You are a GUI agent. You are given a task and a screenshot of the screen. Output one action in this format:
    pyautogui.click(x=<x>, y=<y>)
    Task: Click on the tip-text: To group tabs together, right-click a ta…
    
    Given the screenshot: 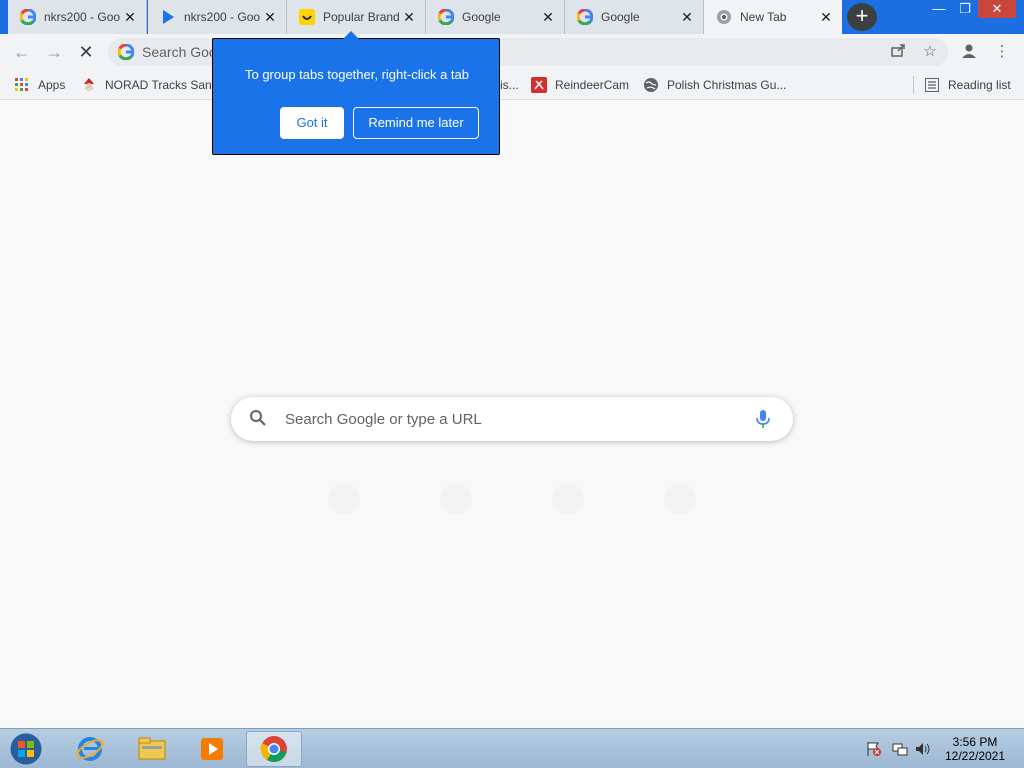 What is the action you would take?
    pyautogui.click(x=356, y=74)
    